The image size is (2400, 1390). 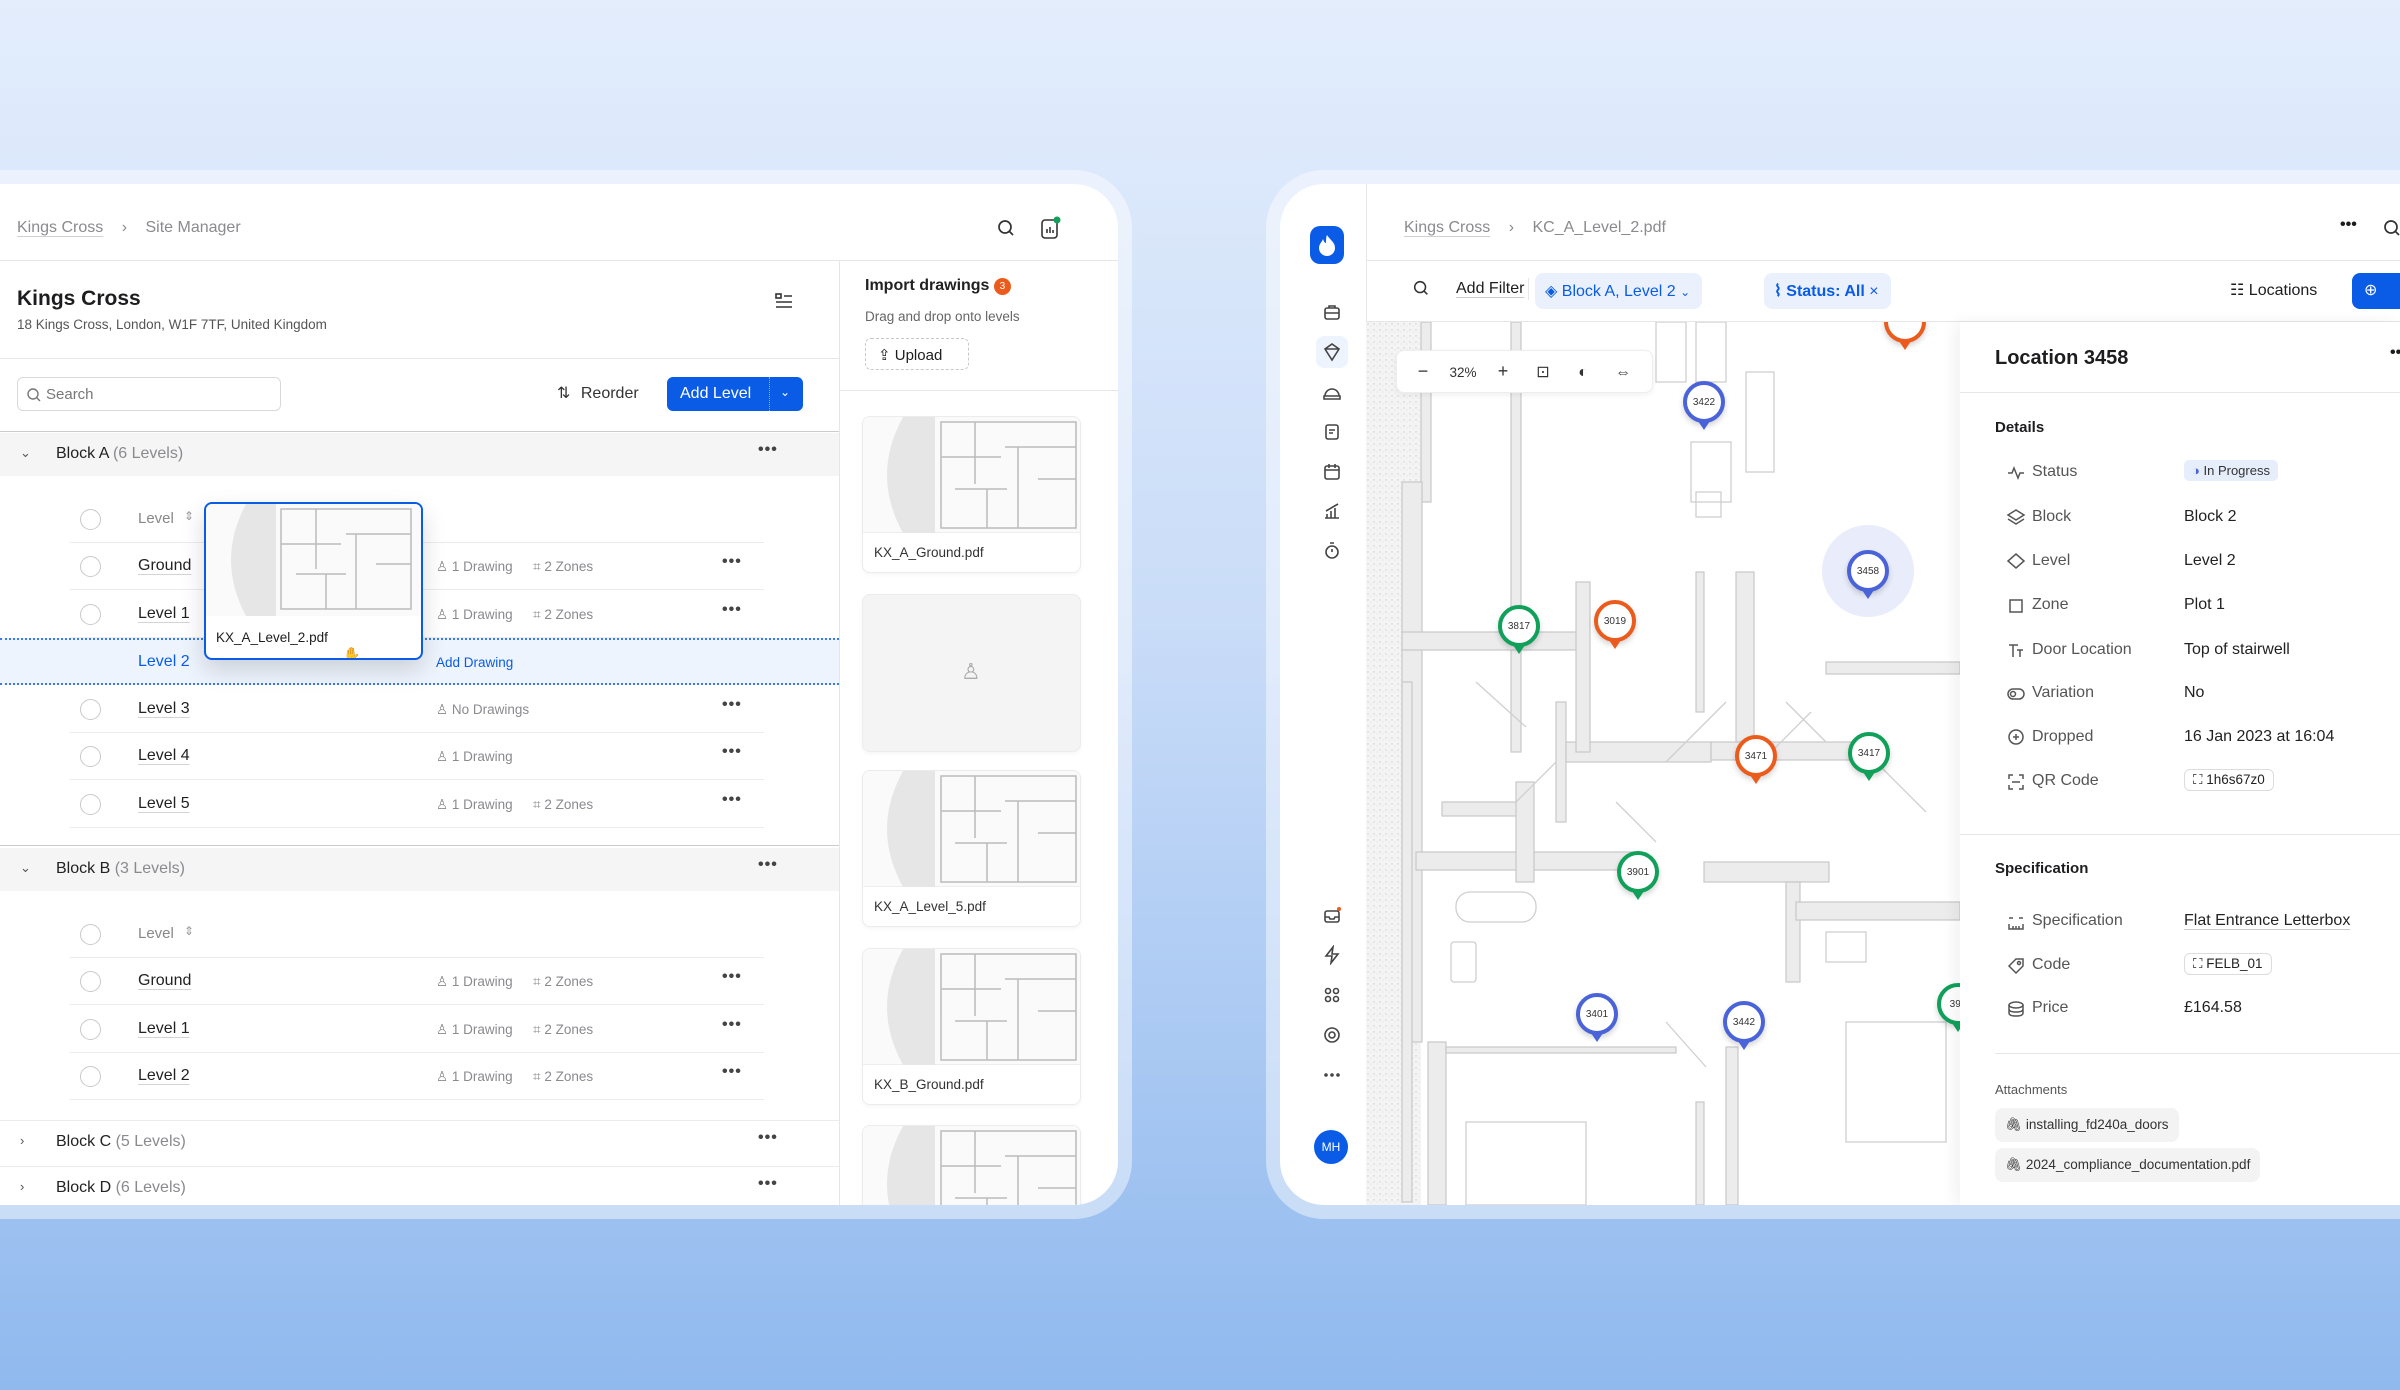 I want to click on level-name: Ground, so click(x=164, y=981).